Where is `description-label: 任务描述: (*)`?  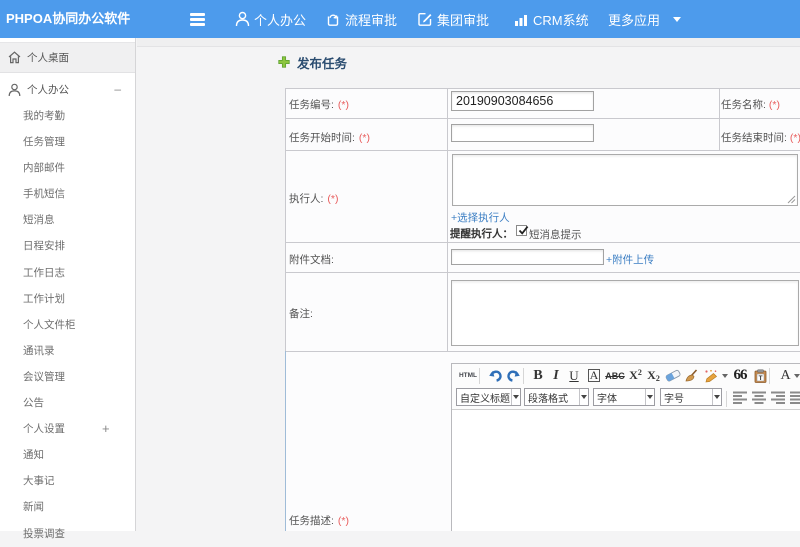 description-label: 任务描述: (*) is located at coordinates (319, 521).